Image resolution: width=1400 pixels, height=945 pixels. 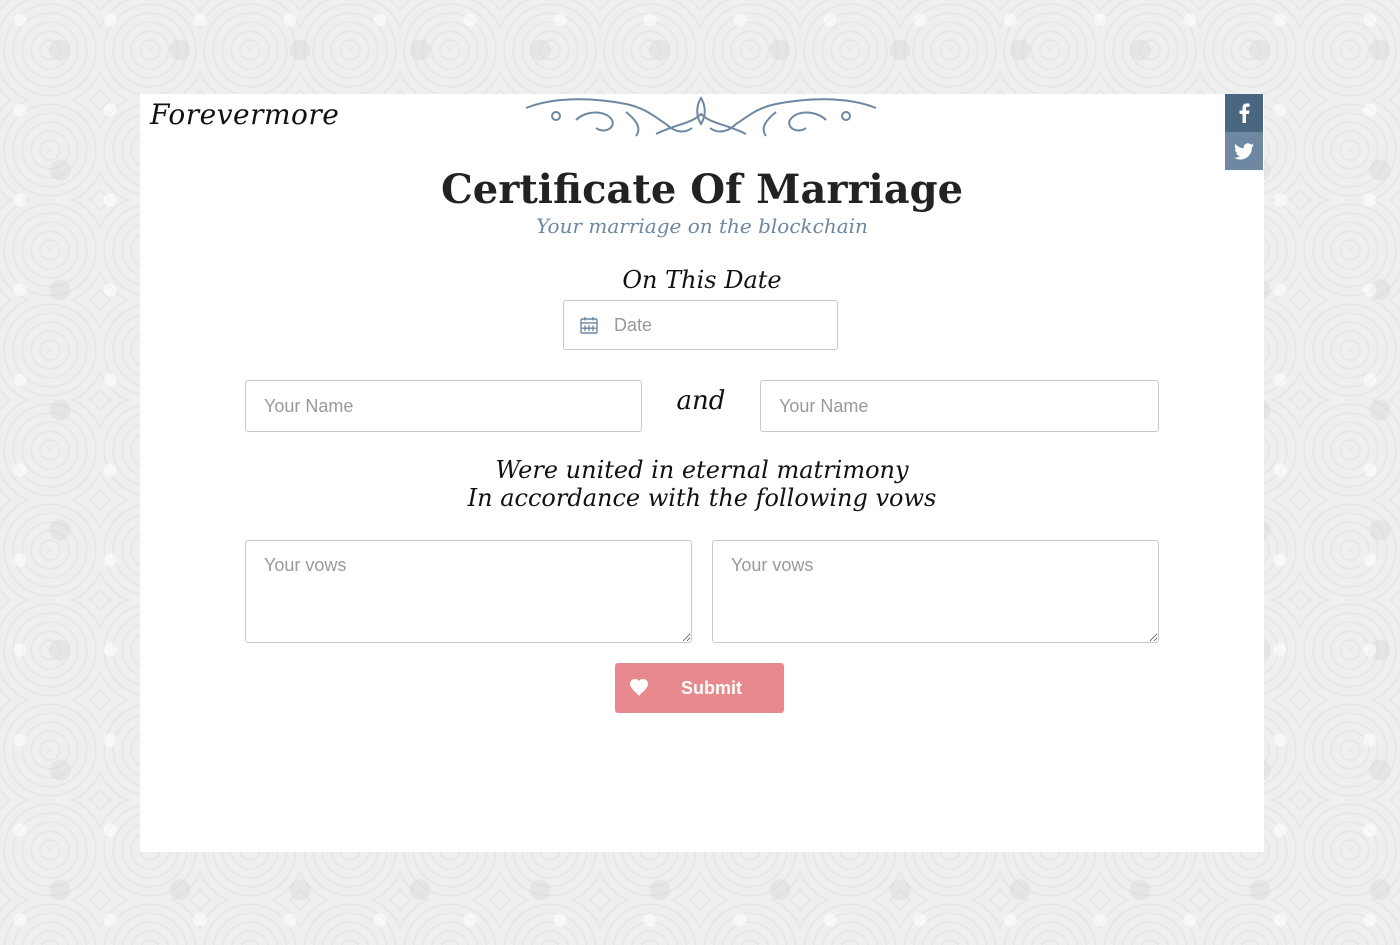 I want to click on twitter-icon, so click(x=1244, y=150).